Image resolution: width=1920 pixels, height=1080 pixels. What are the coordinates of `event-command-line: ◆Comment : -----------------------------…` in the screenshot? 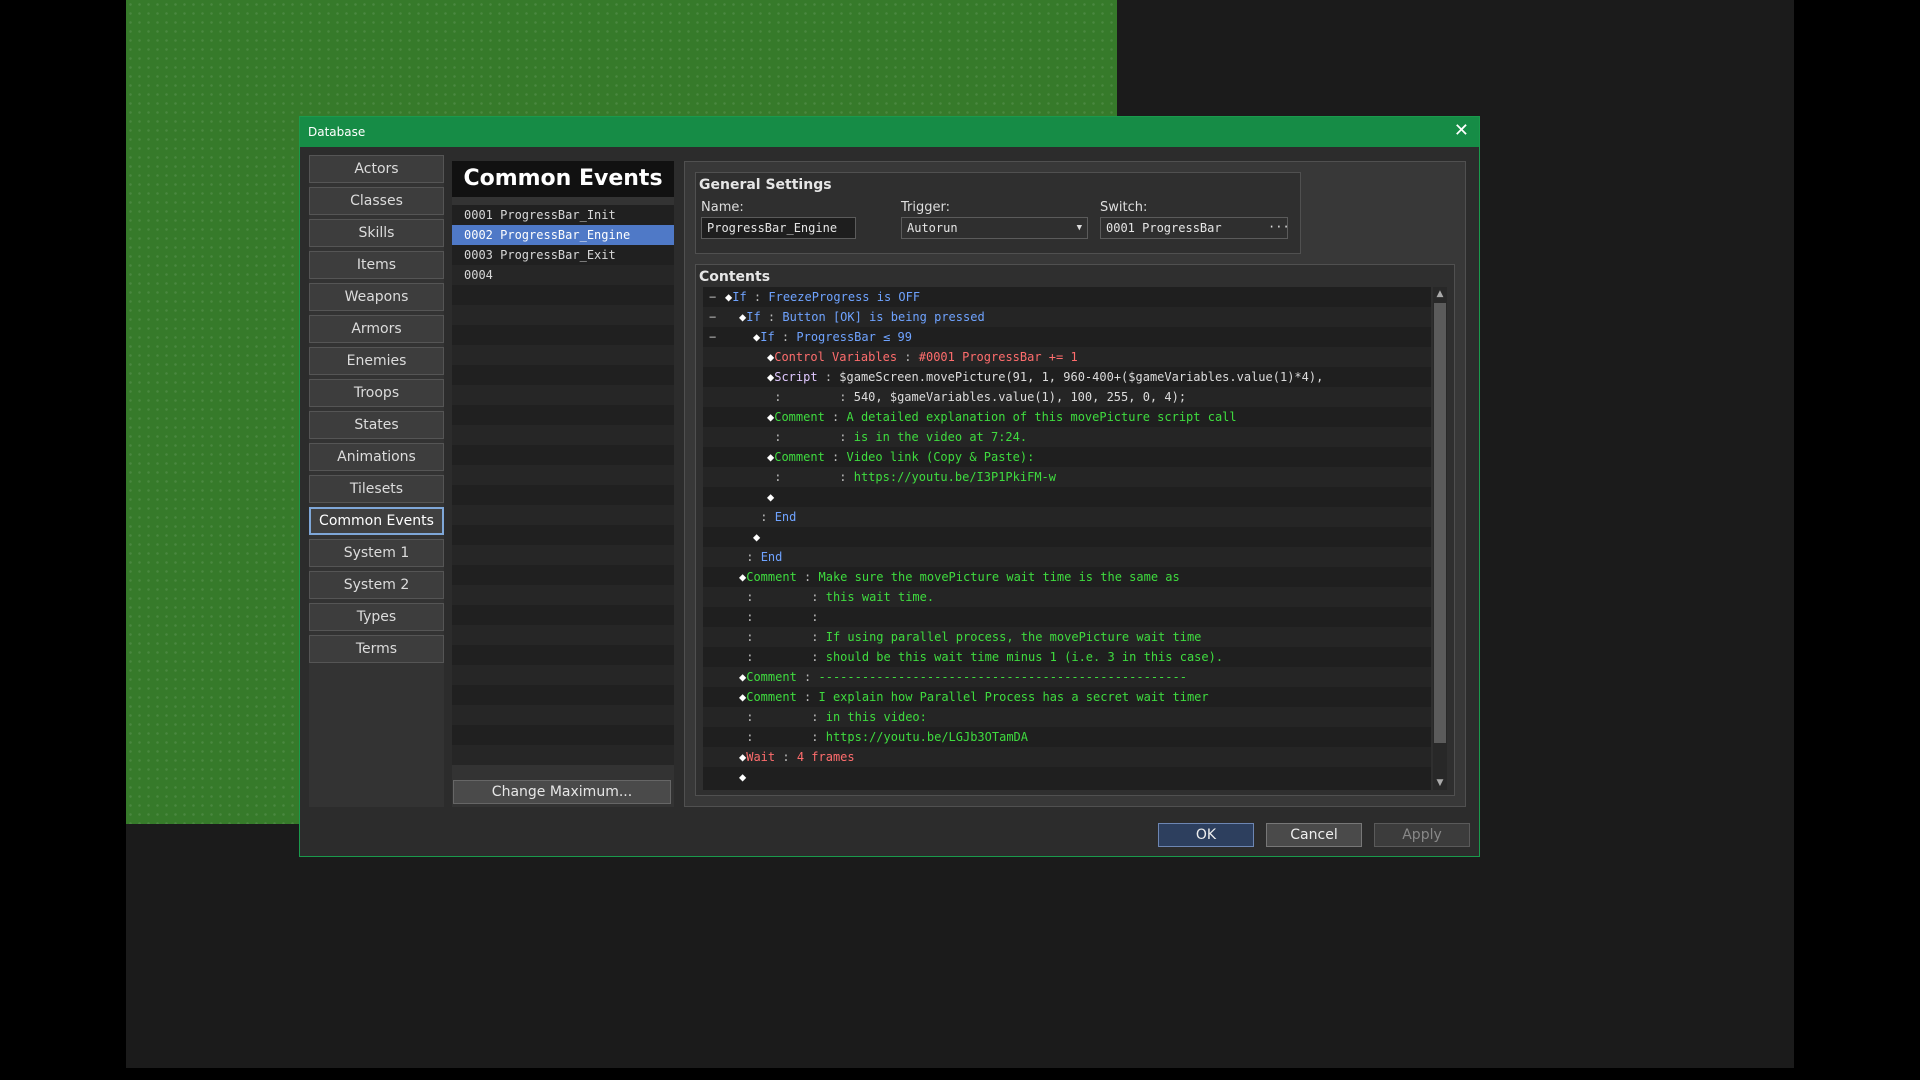 It's located at (1067, 677).